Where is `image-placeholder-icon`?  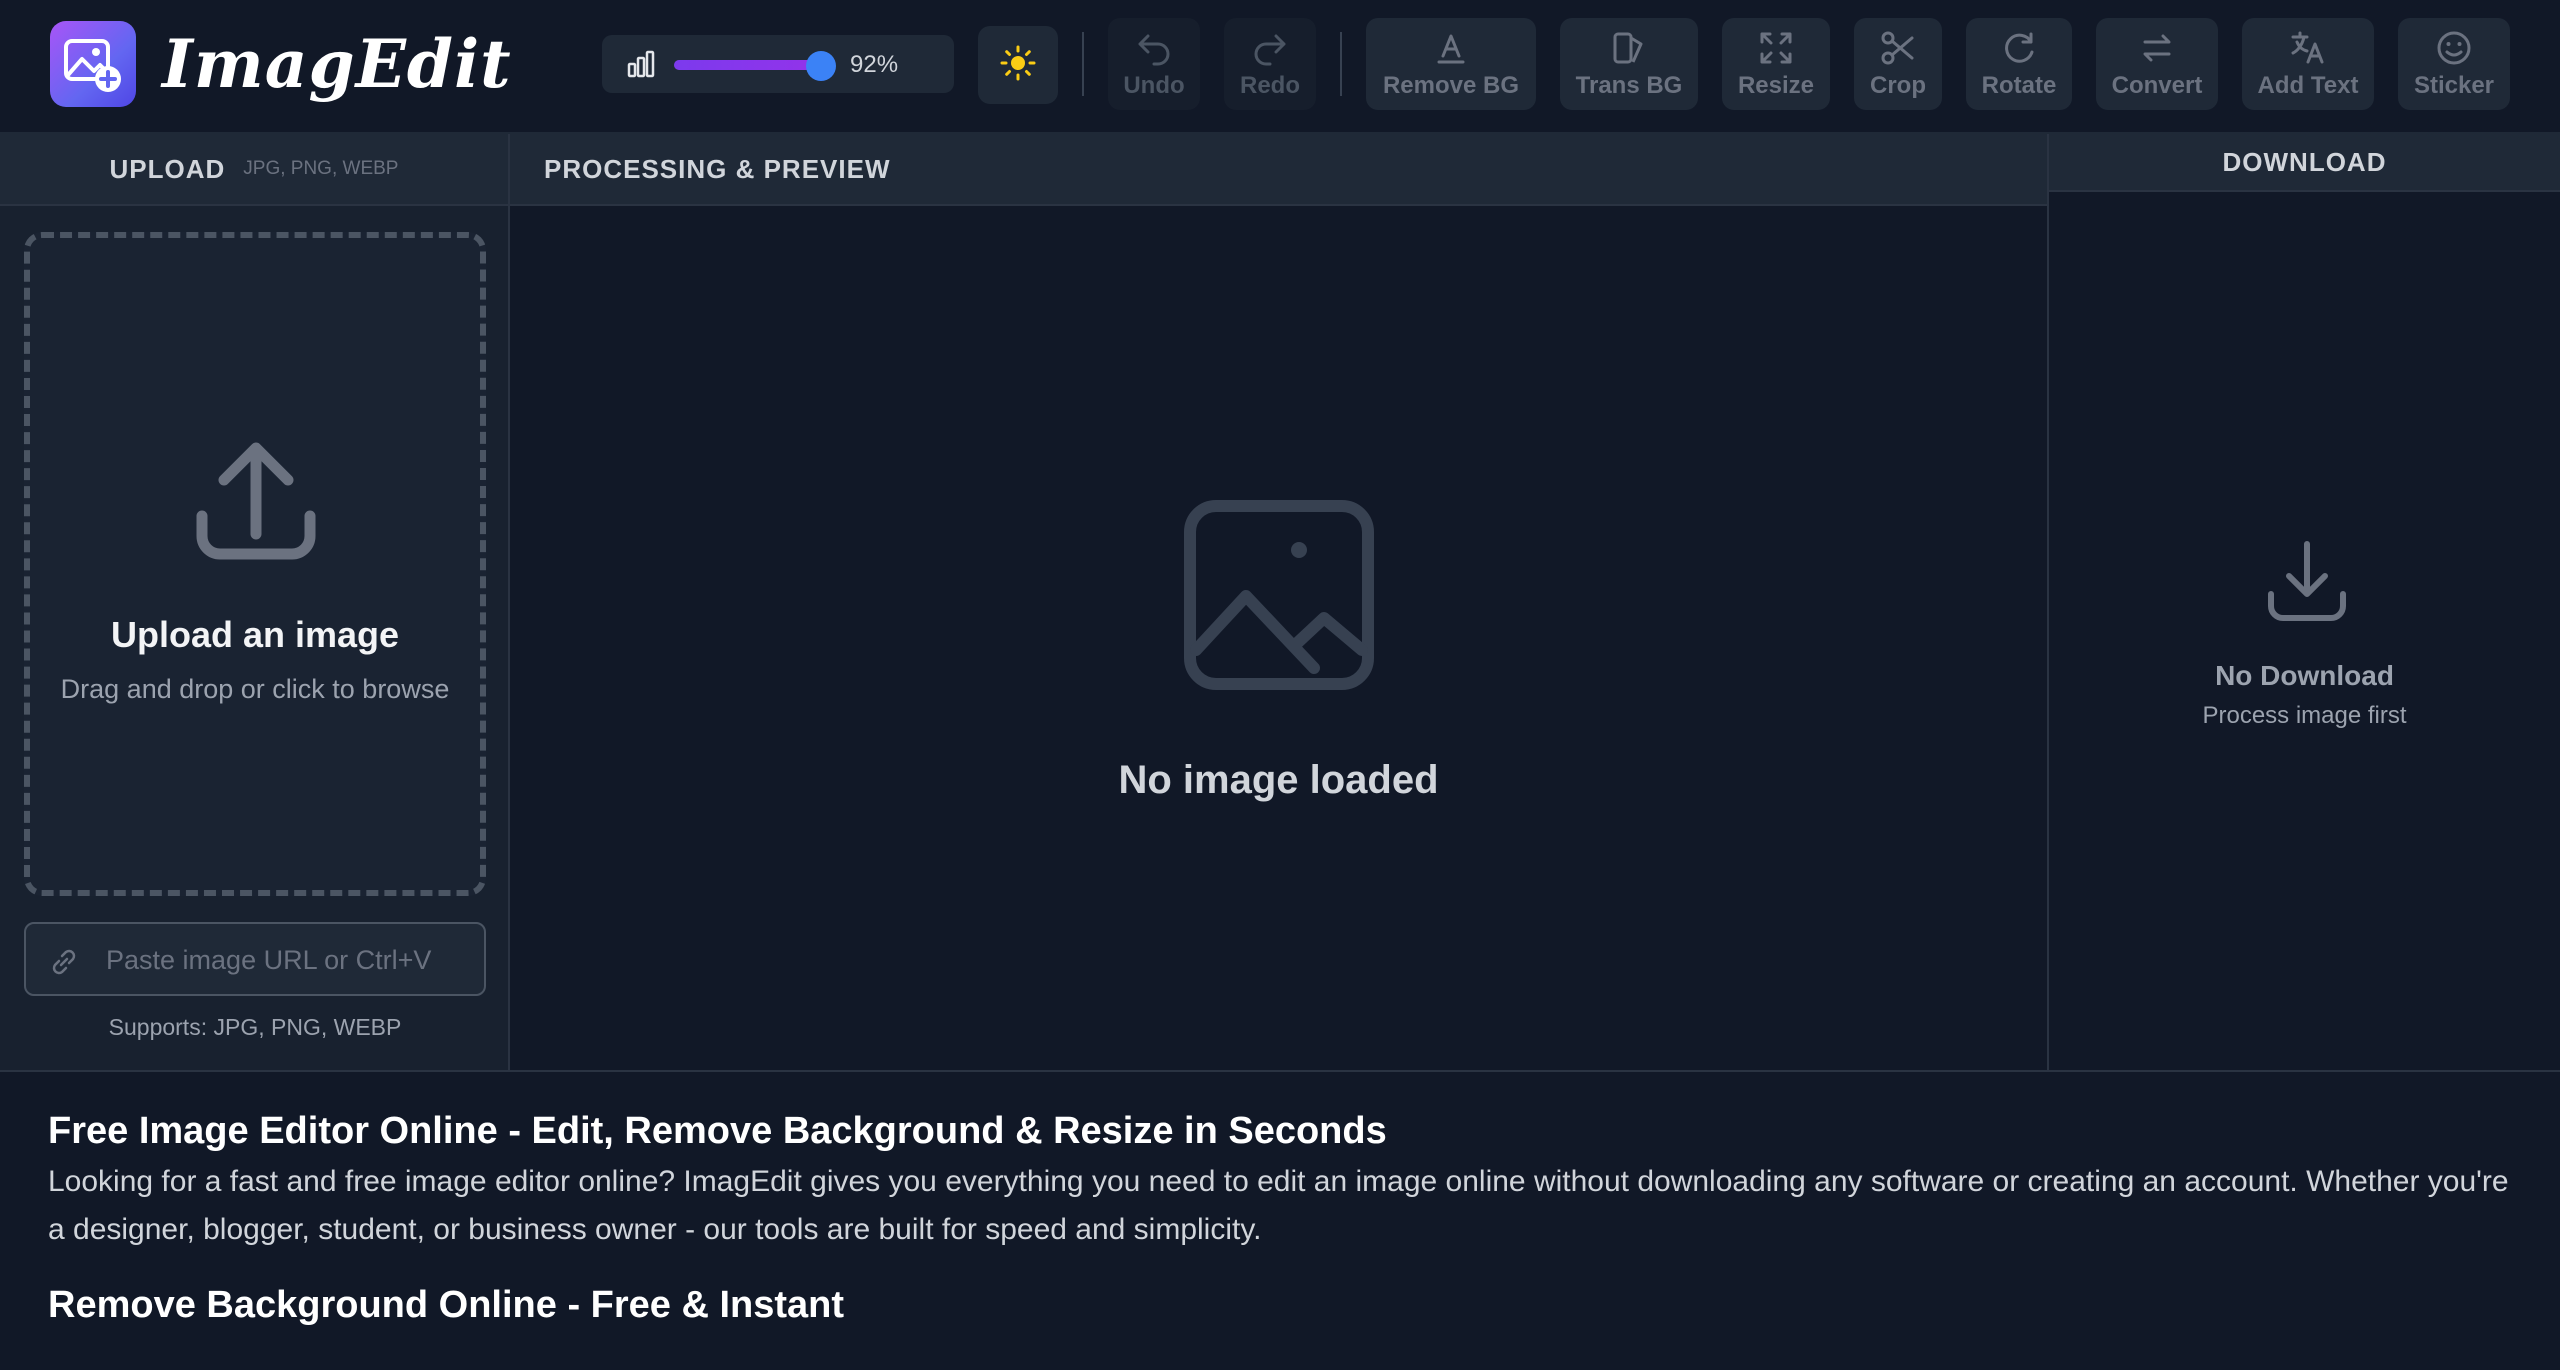
image-placeholder-icon is located at coordinates (1279, 597).